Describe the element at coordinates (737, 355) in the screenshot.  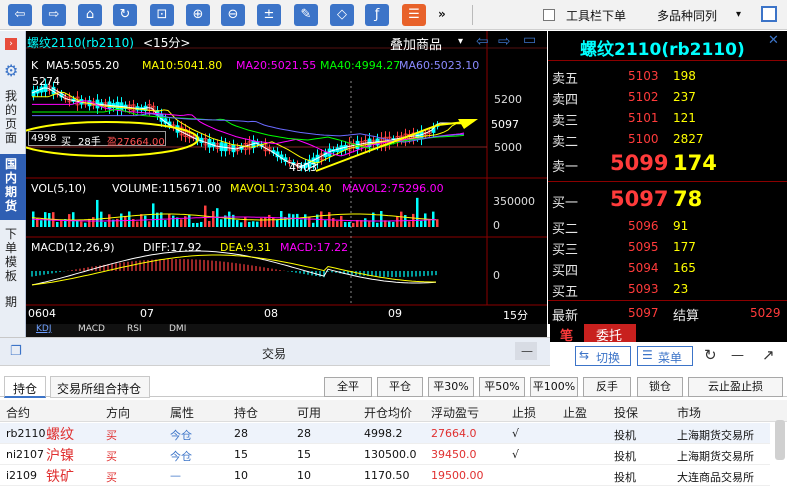
I see `minimize-icon: —` at that location.